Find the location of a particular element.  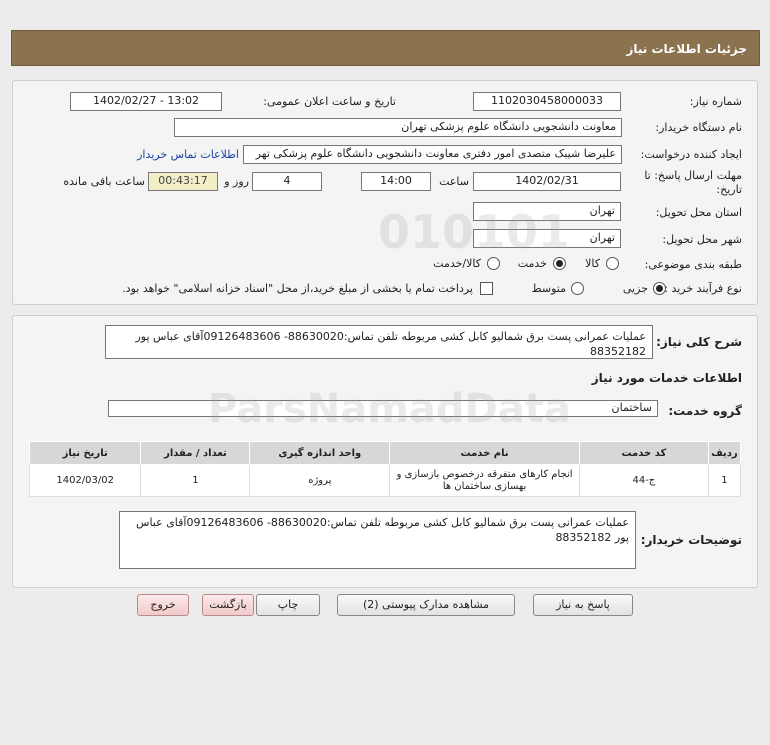

col-row-header: ردیف is located at coordinates (724, 453).